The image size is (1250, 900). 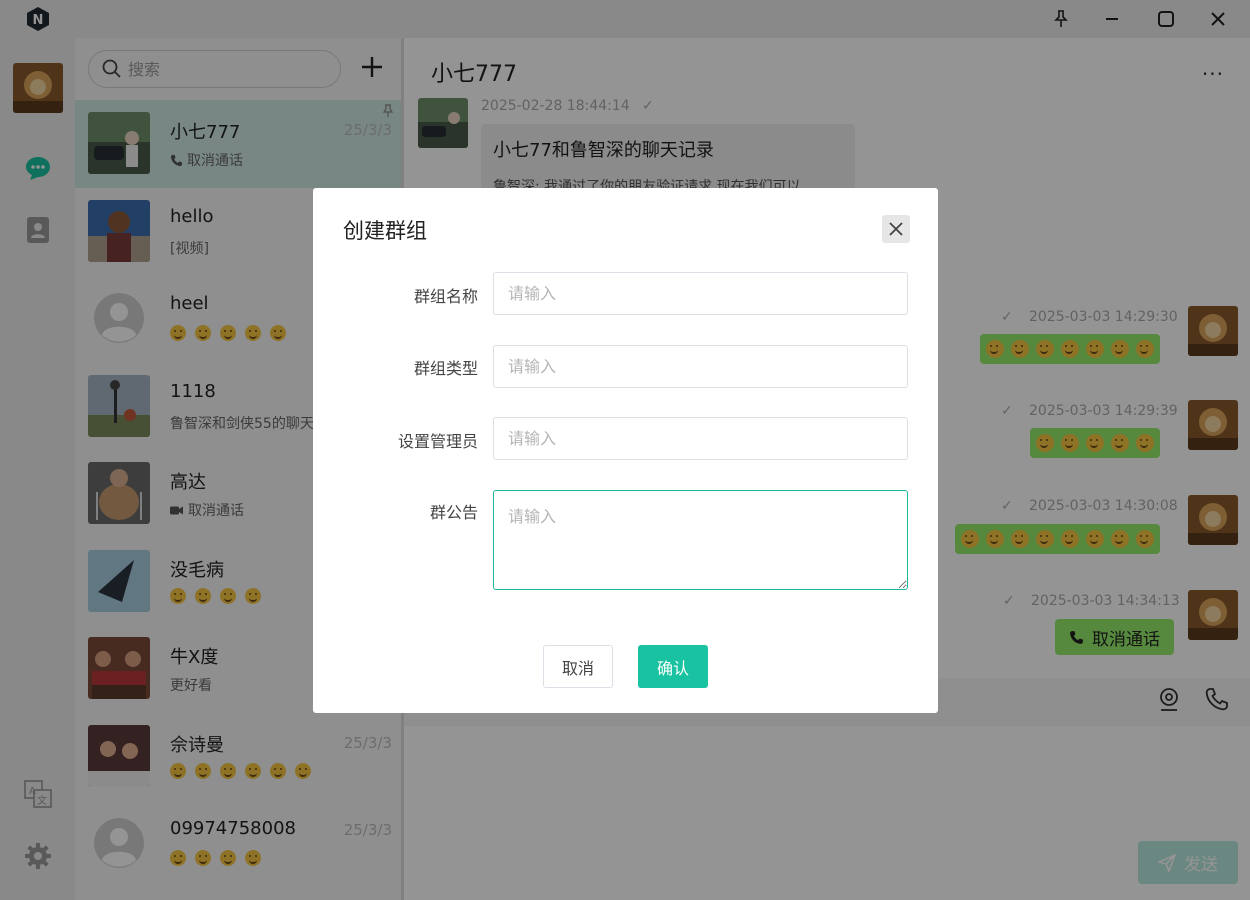 I want to click on group-name-label: 群组名称, so click(x=445, y=296).